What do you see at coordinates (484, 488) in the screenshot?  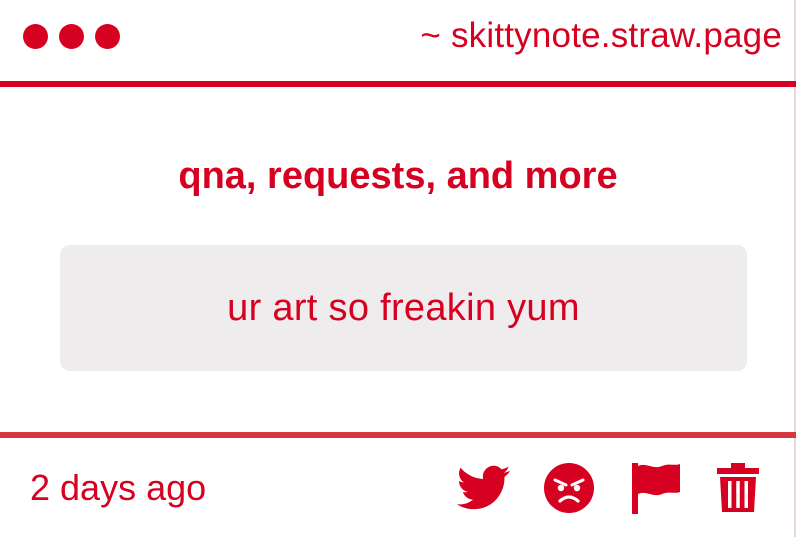 I see `twitter-icon` at bounding box center [484, 488].